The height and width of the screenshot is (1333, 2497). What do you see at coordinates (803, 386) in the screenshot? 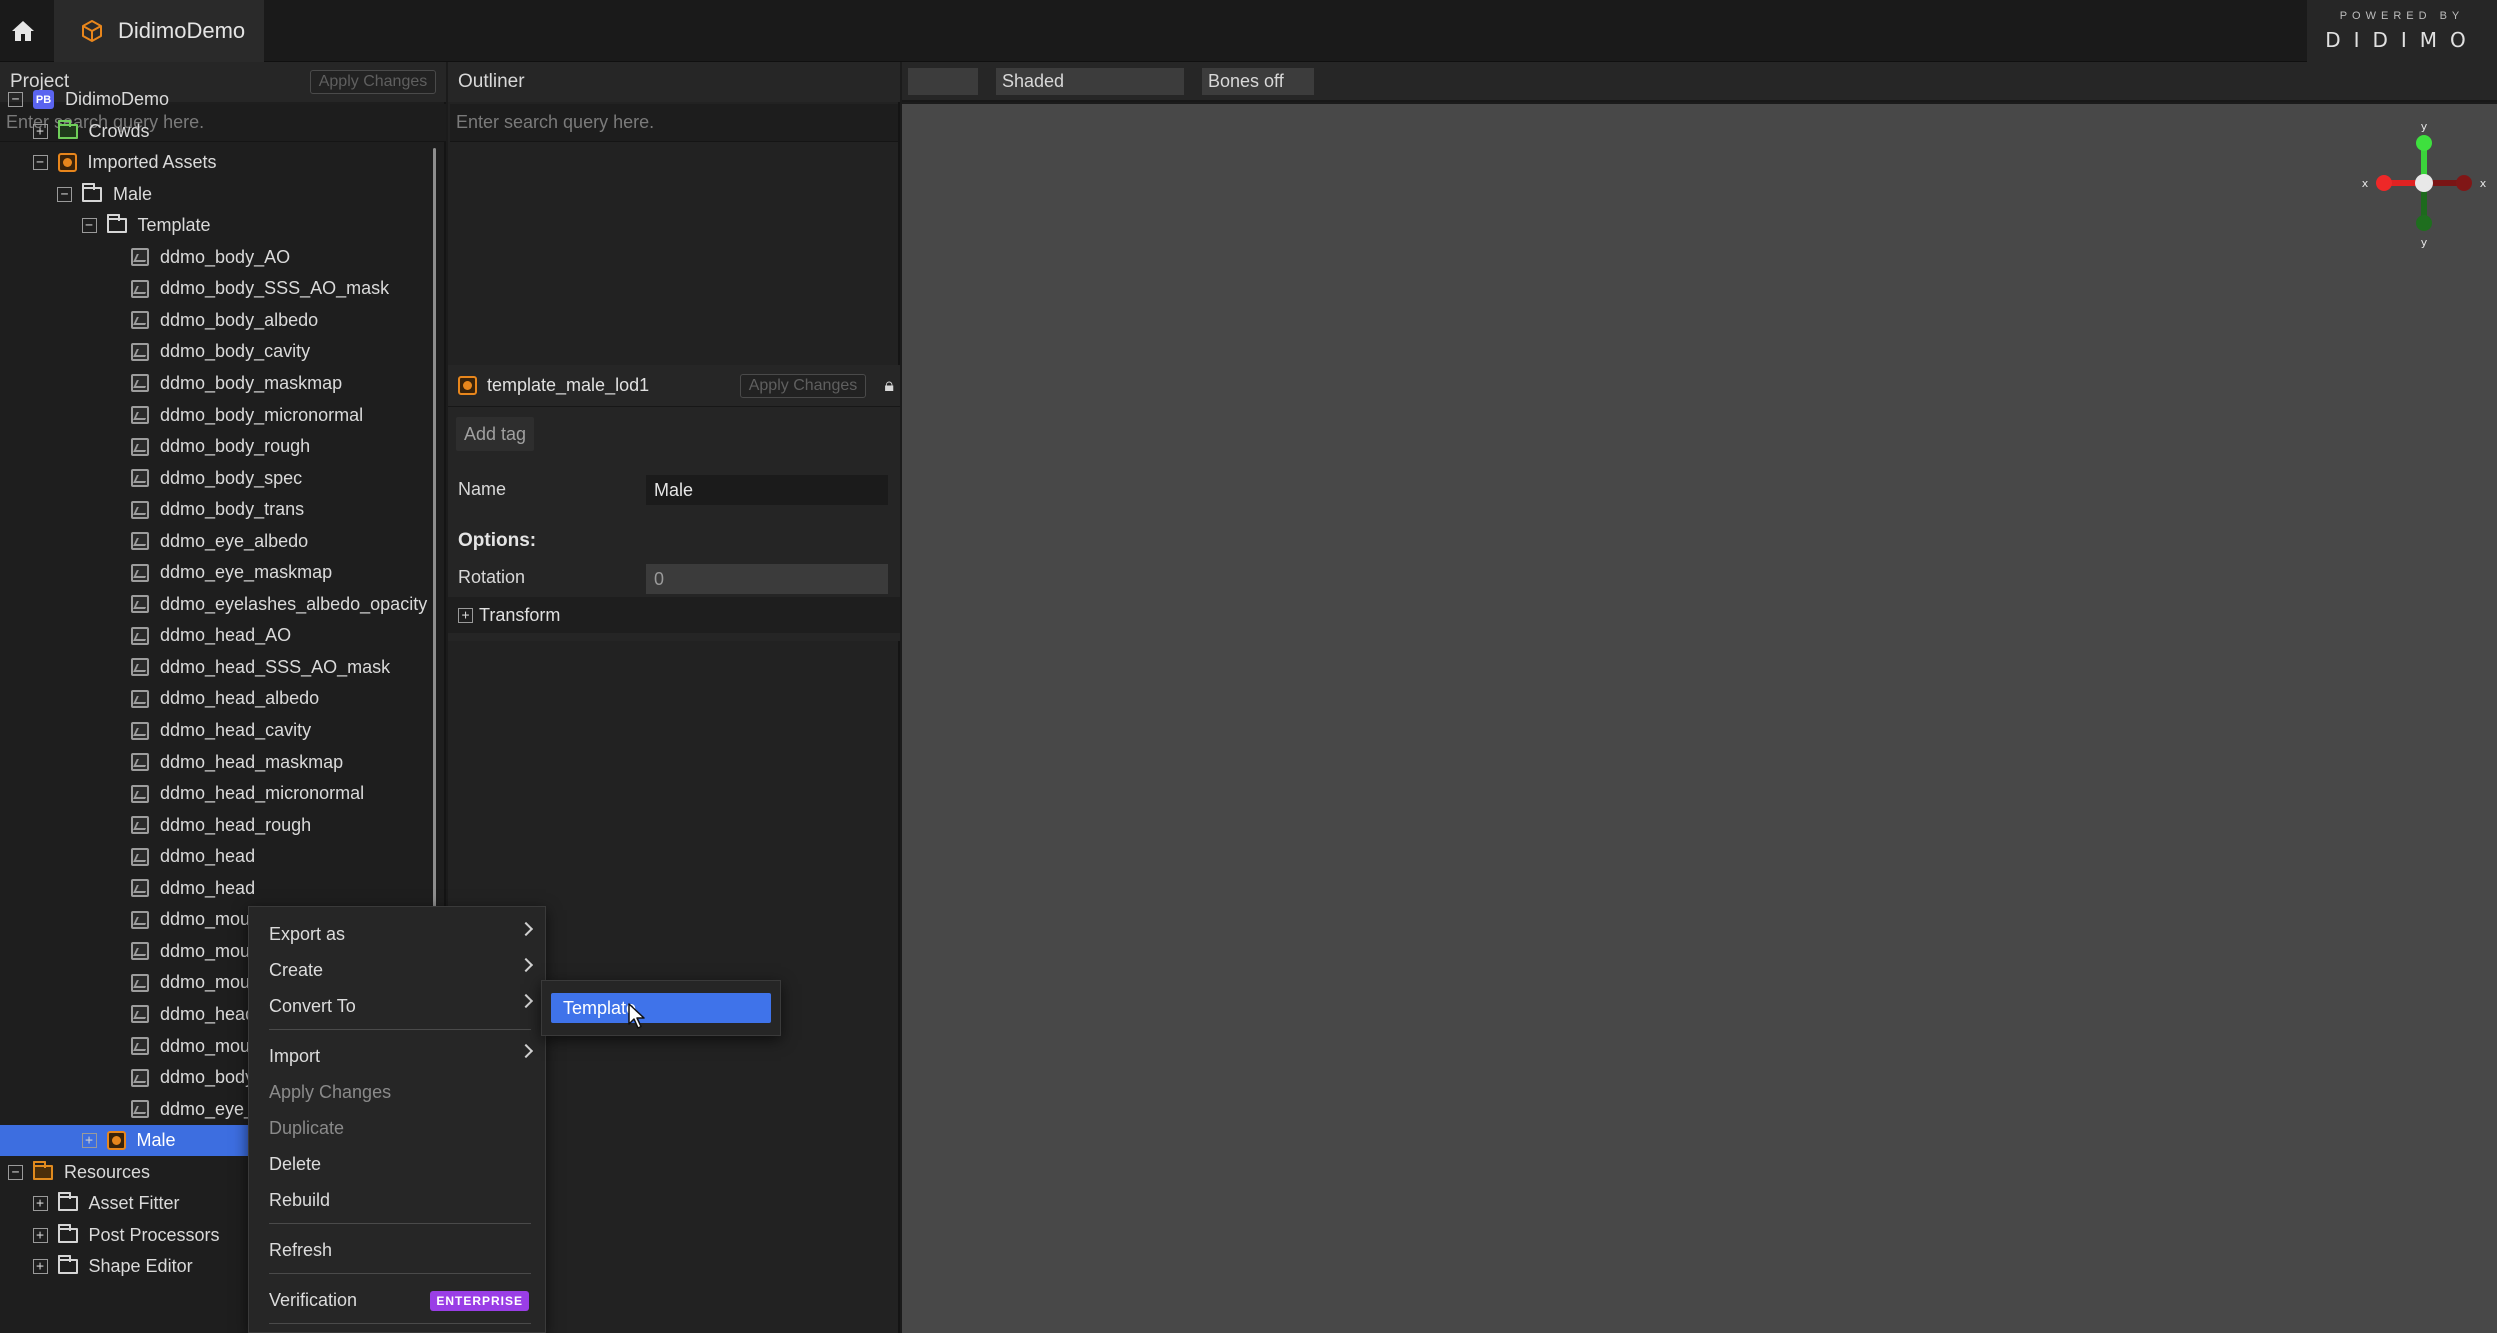
I see `inspector-apply-changes-button: Apply Changes` at bounding box center [803, 386].